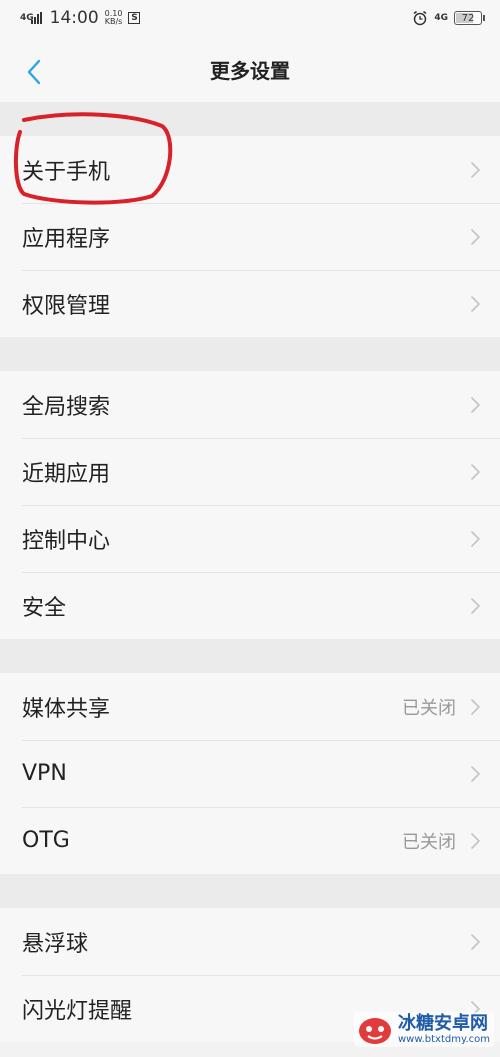 The width and height of the screenshot is (500, 1057). I want to click on settings-item: 近期应用, so click(250, 471).